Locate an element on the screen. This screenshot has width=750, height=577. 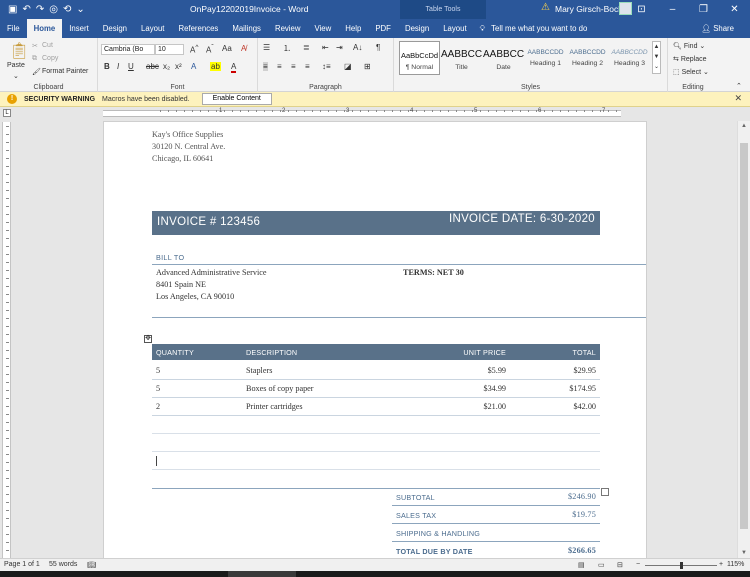
replace-button: ⇆ Replace is located at coordinates (690, 59).